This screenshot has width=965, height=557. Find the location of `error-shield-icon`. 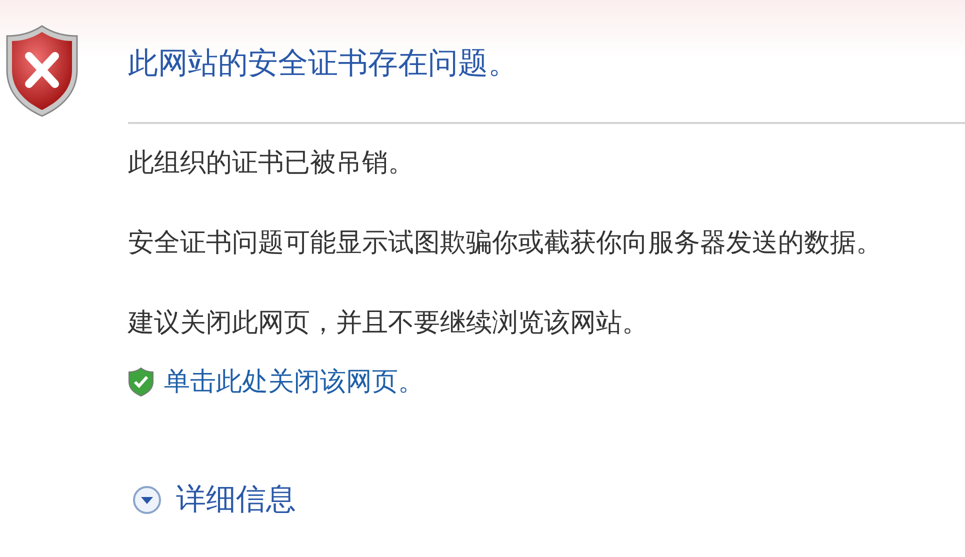

error-shield-icon is located at coordinates (42, 71).